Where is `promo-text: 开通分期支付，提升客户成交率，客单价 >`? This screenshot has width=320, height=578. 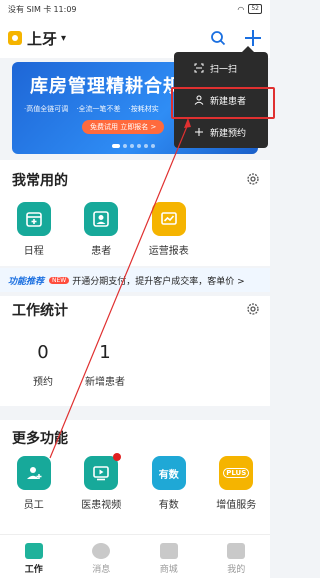
promo-text: 开通分期支付，提升客户成交率，客单价 > is located at coordinates (158, 281).